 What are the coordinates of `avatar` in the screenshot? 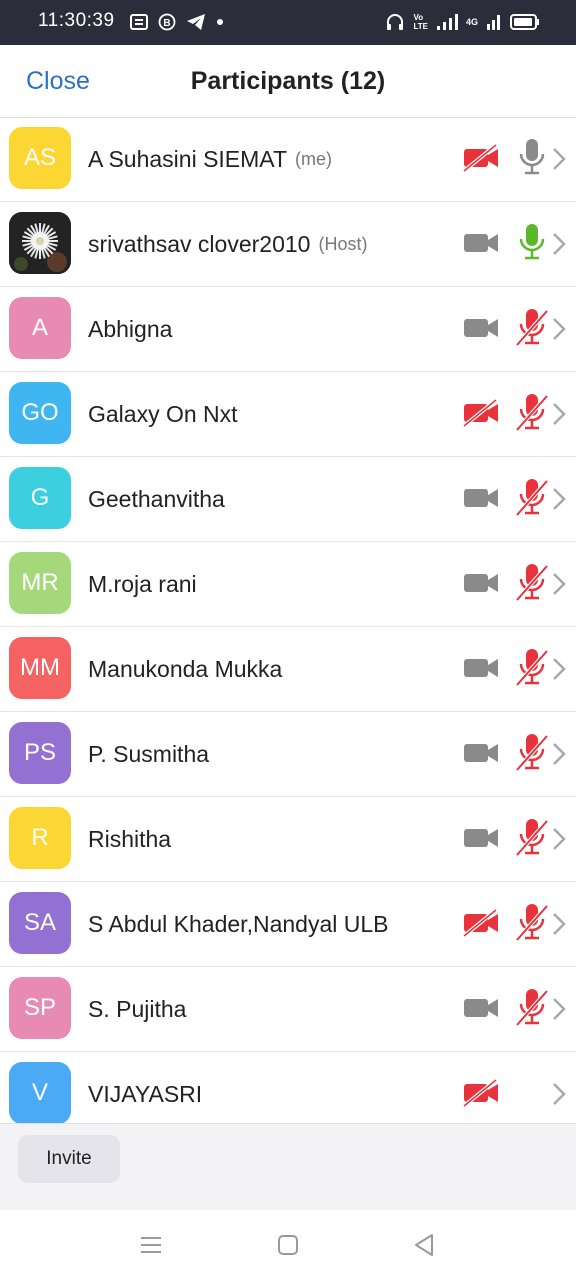 It's located at (40, 243).